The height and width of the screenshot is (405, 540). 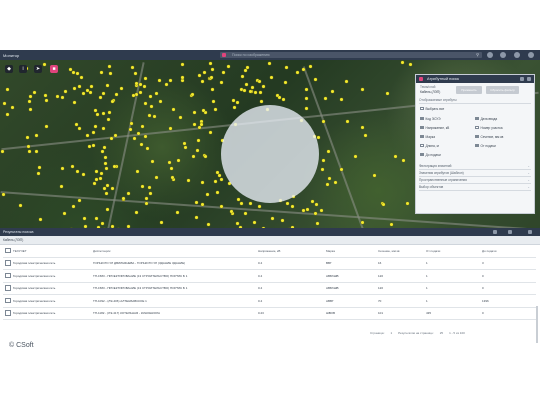 I want to click on column-header: До подачи, so click(x=508, y=251).